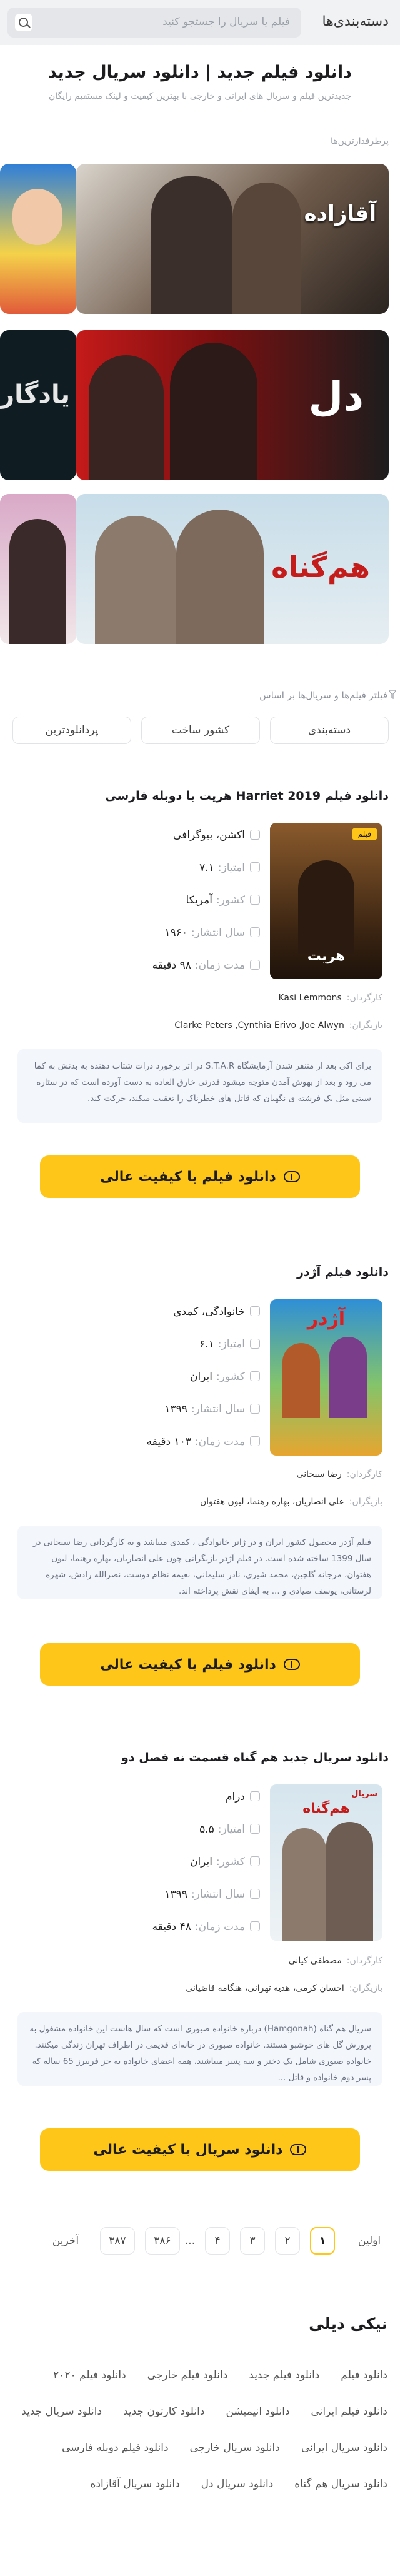 The width and height of the screenshot is (400, 2576). Describe the element at coordinates (200, 72) in the screenshot. I see `page-title: دانلود فیلم جدید | دانلود سریال جدید` at that location.